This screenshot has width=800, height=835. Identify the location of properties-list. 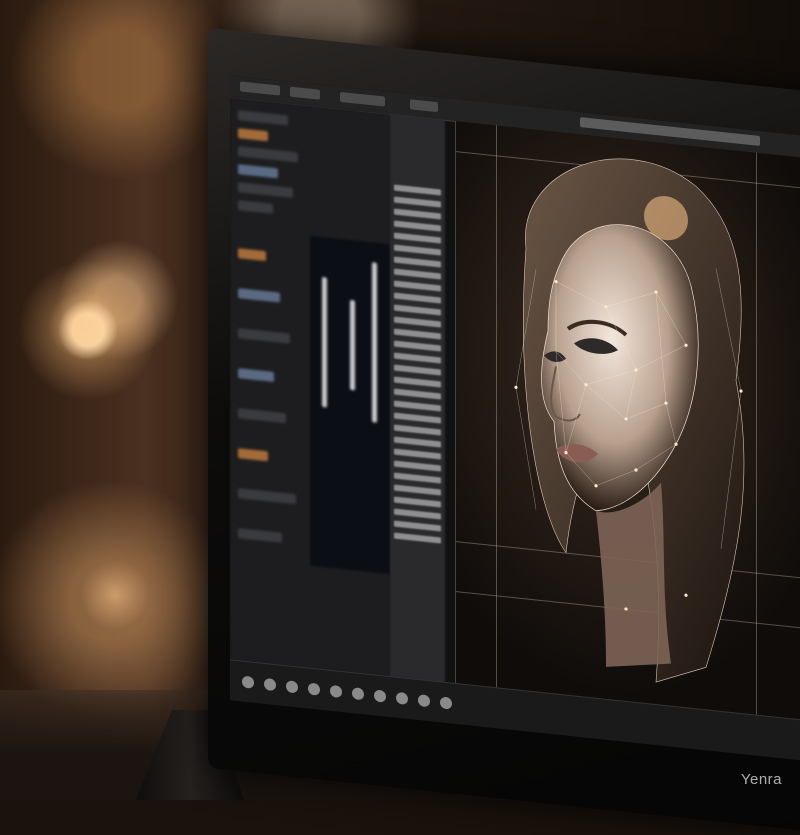
(417, 398).